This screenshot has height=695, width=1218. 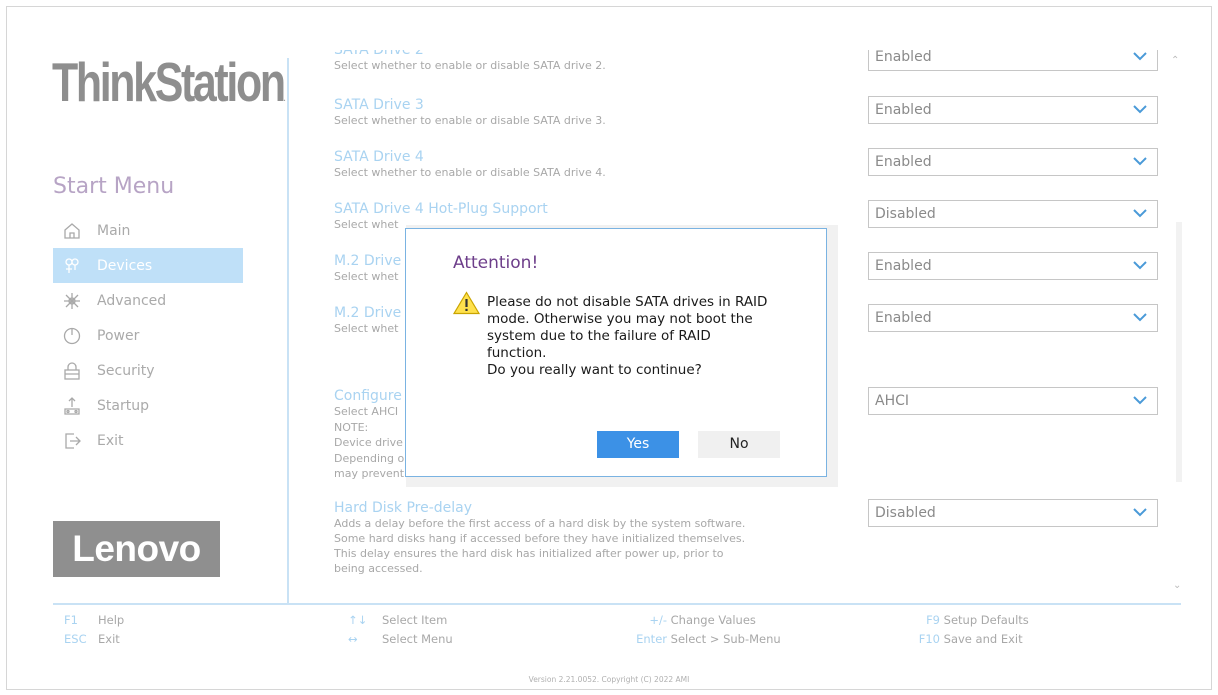 What do you see at coordinates (398, 620) in the screenshot?
I see `hint-select-item: ↑↓ Select Item` at bounding box center [398, 620].